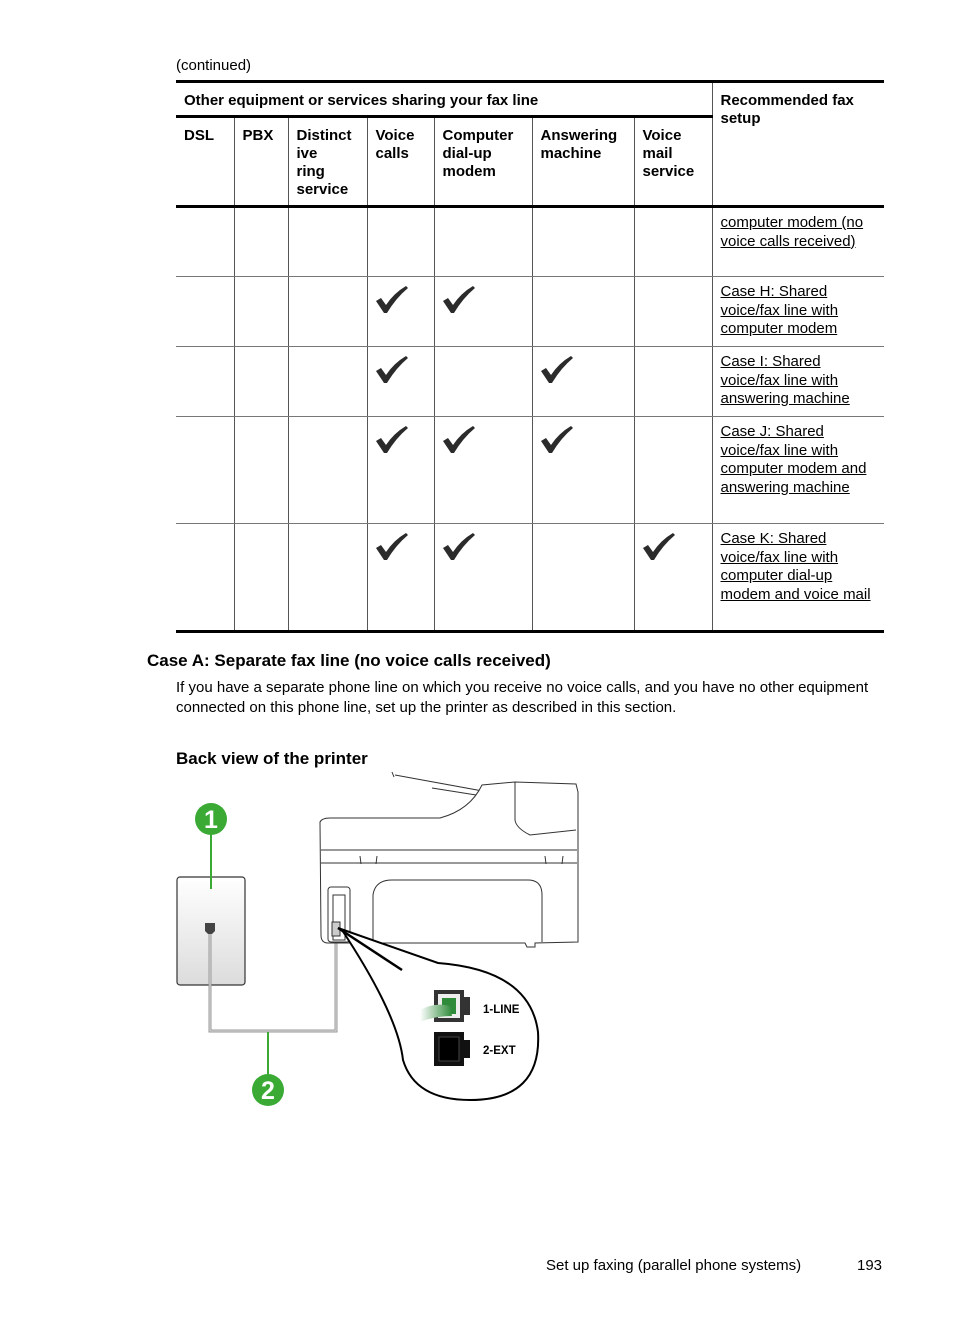 The image size is (954, 1321). What do you see at coordinates (792, 232) in the screenshot?
I see `setup-link: computer modem (no voice calls received)` at bounding box center [792, 232].